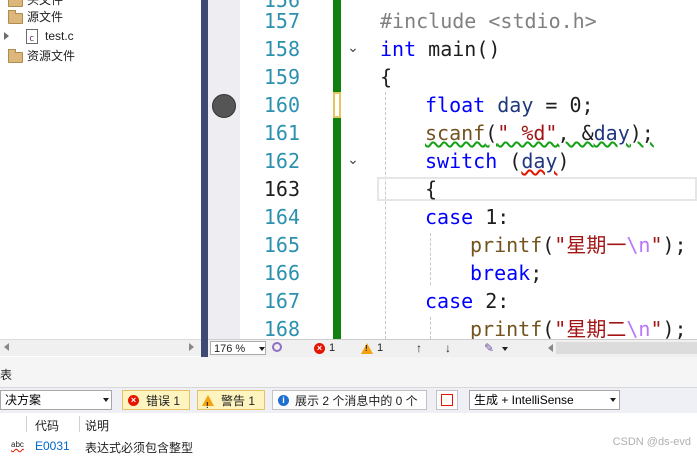 This screenshot has width=697, height=457. What do you see at coordinates (224, 106) in the screenshot?
I see `breakpoint-icon` at bounding box center [224, 106].